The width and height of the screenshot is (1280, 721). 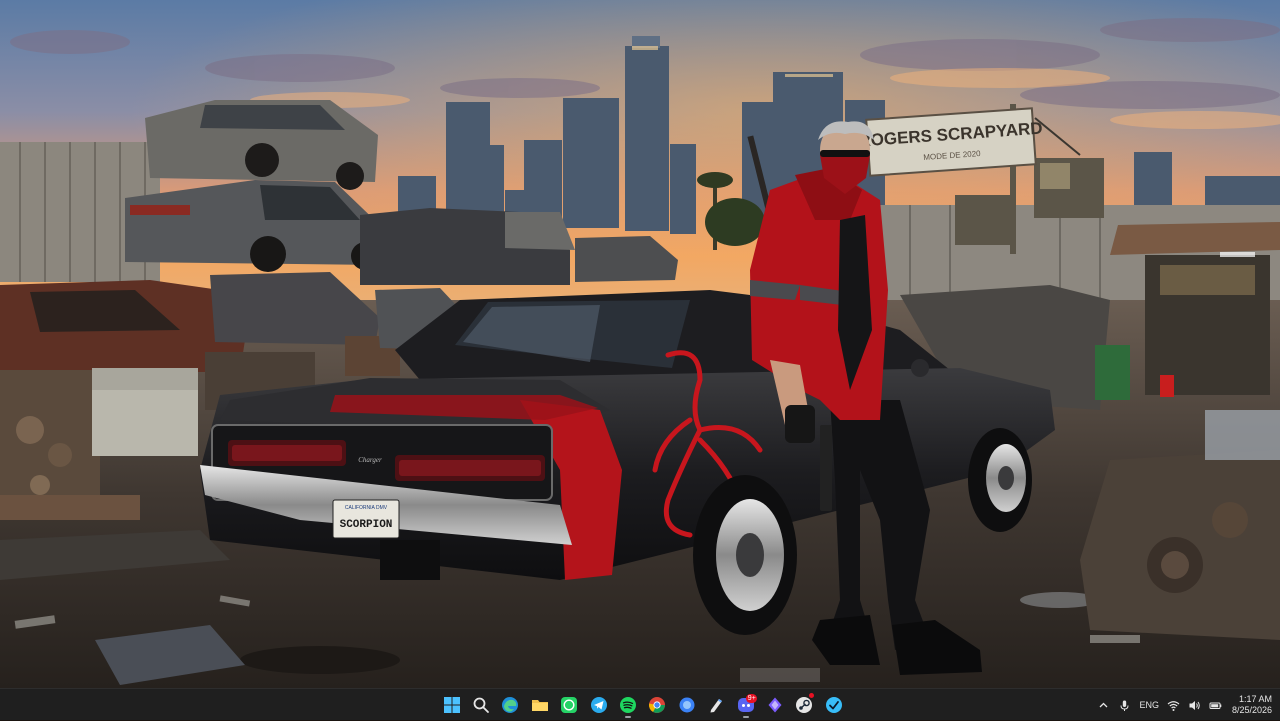 I want to click on taskbar-app-spotify, so click(x=627, y=705).